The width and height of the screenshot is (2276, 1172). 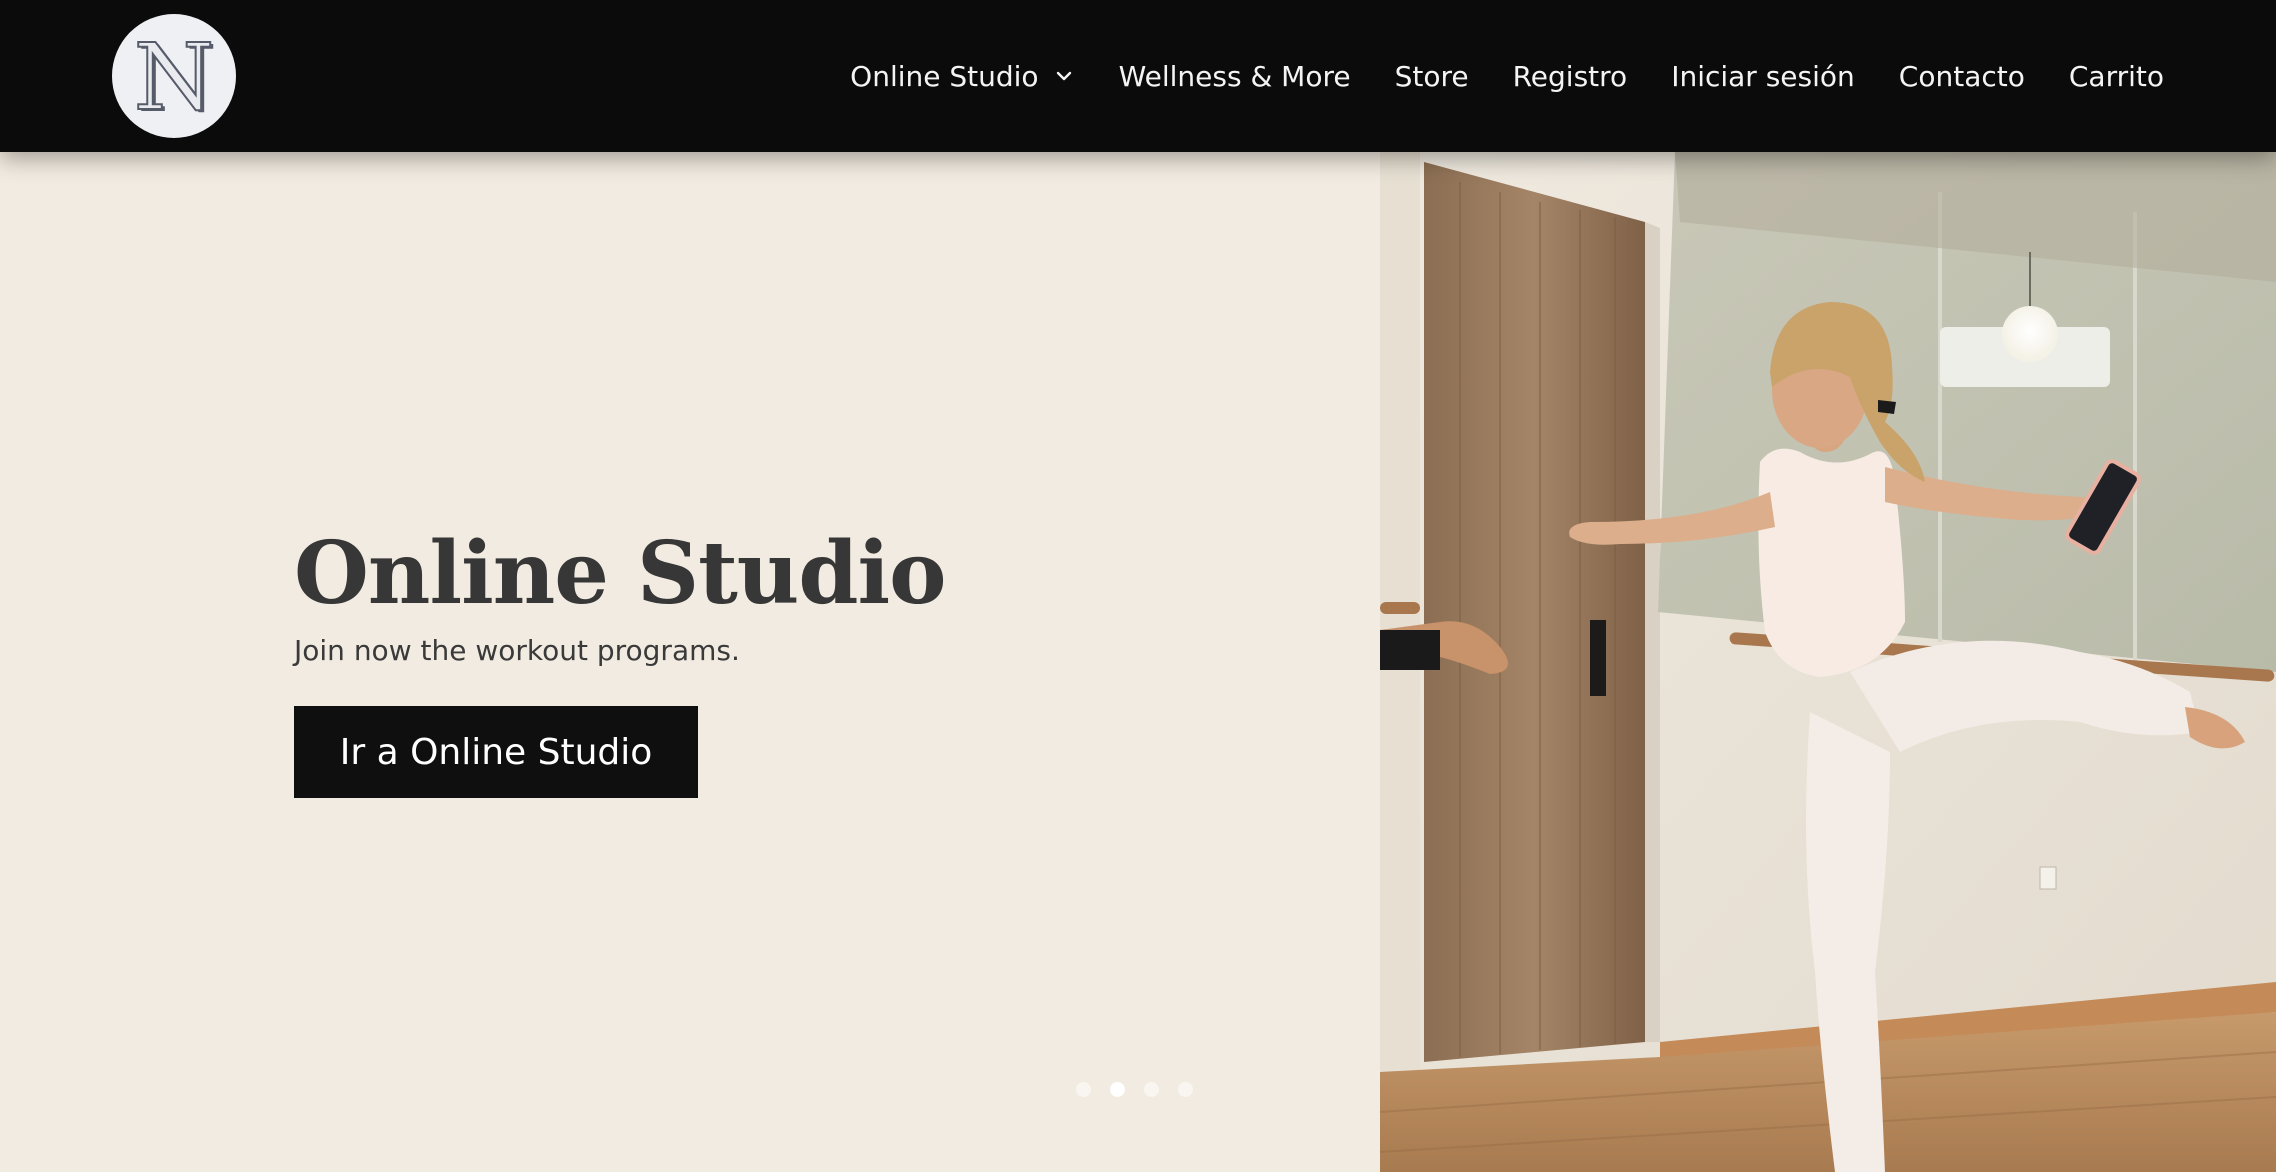 I want to click on nav-carrito-label: Carrito, so click(x=2116, y=76).